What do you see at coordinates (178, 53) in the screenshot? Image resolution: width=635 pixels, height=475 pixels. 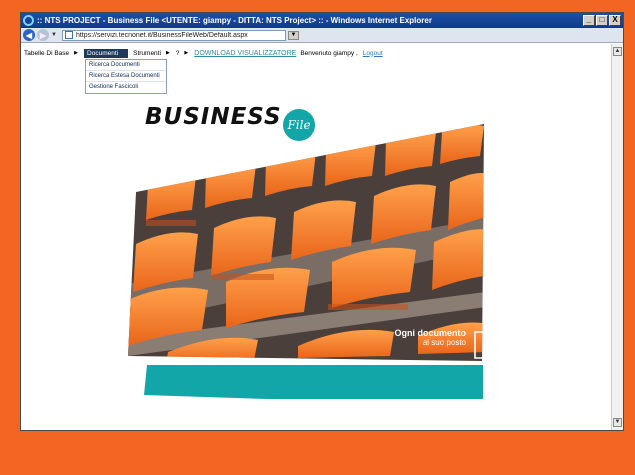 I see `menu-help: ?` at bounding box center [178, 53].